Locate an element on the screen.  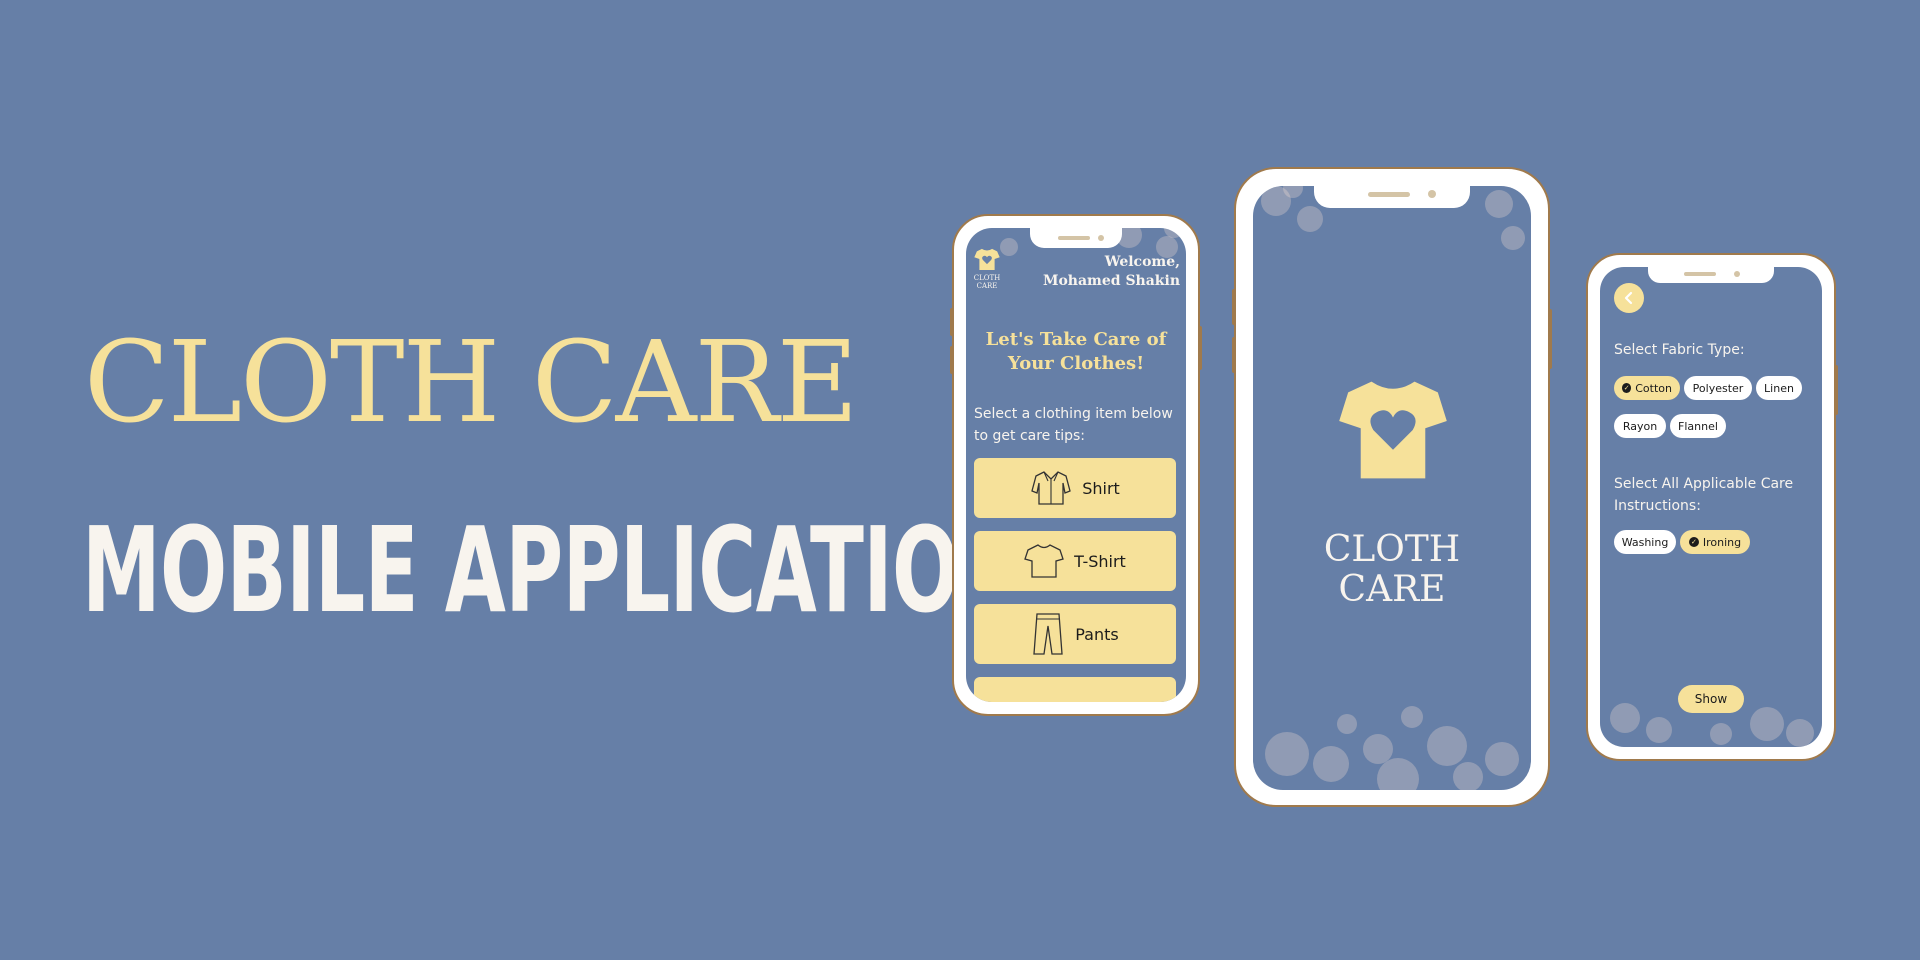
clothing-item-button is located at coordinates (1075, 689).